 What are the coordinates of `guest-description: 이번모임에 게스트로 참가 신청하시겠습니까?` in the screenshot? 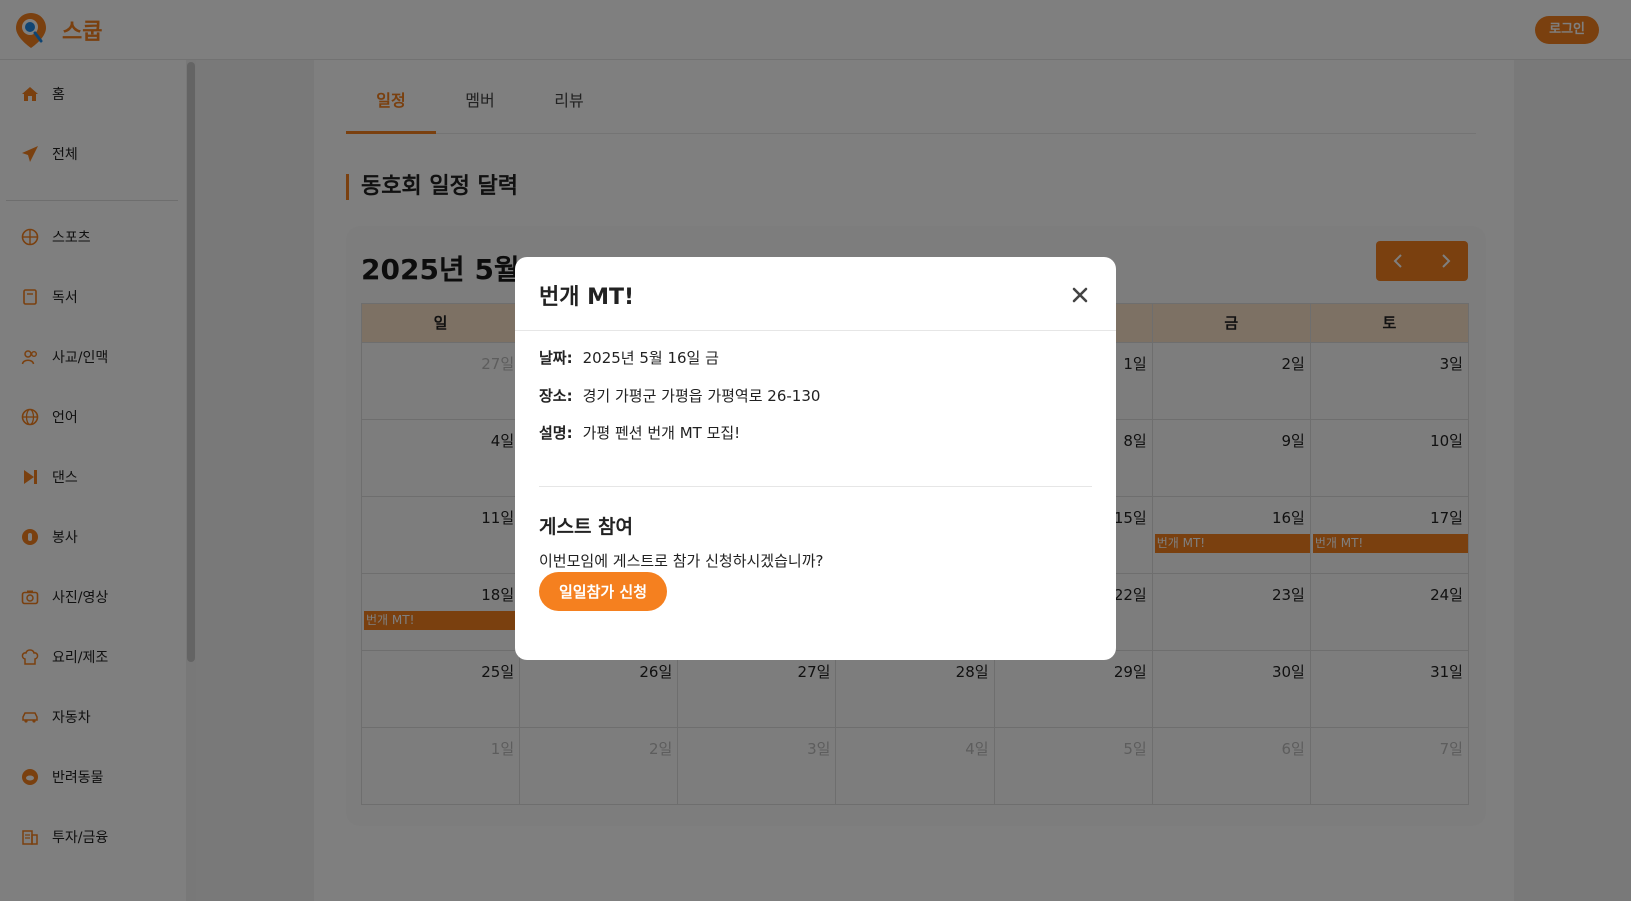 It's located at (681, 561).